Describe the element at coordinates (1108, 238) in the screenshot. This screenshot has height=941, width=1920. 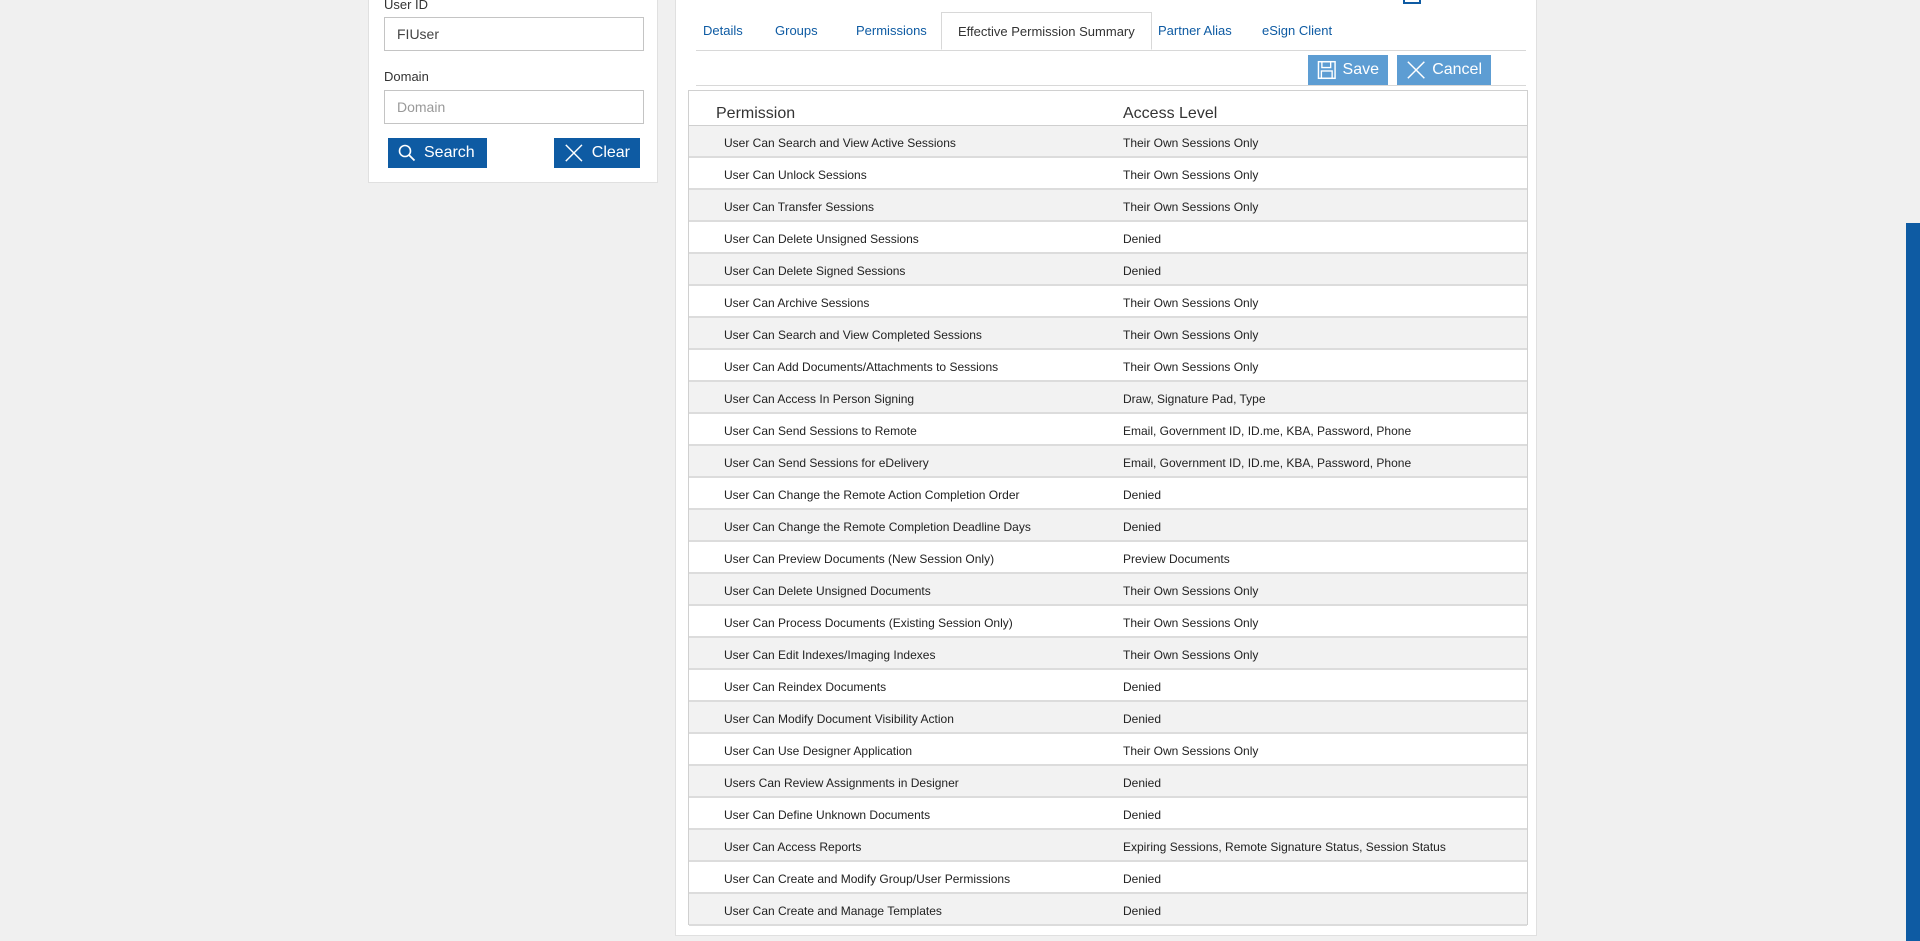
I see `table-row: User Can Delete Unsigned Sessions Denied` at that location.